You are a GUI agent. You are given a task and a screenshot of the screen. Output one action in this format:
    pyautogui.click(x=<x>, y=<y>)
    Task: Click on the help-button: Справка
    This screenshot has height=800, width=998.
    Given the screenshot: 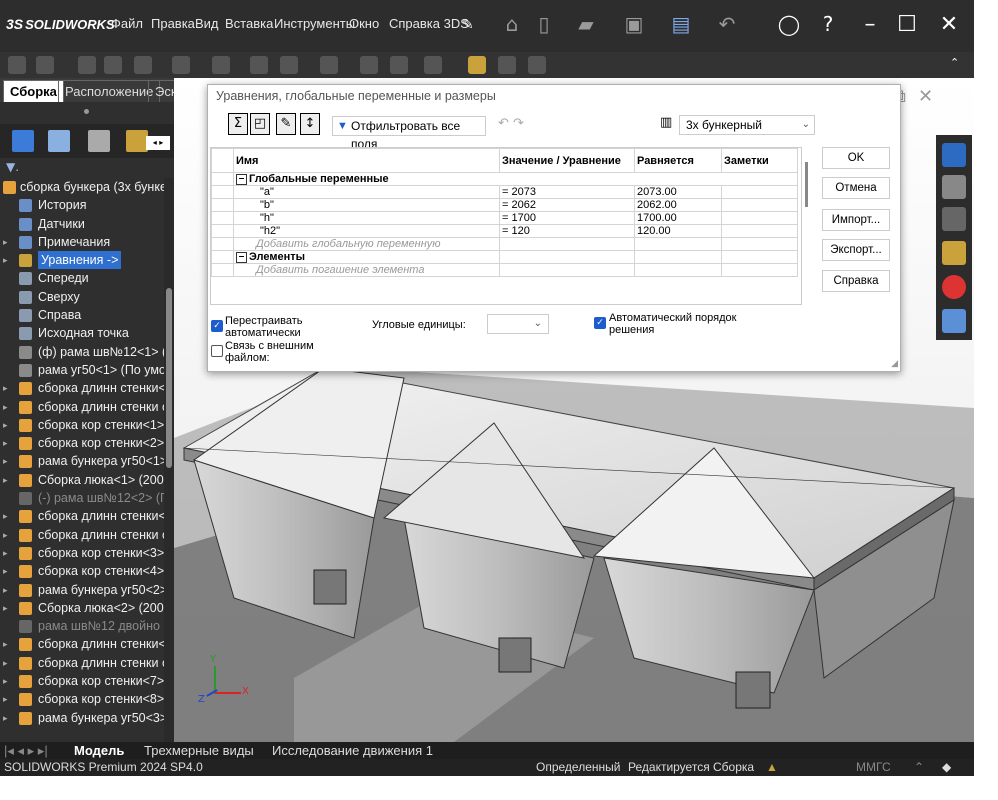 What is the action you would take?
    pyautogui.click(x=856, y=281)
    